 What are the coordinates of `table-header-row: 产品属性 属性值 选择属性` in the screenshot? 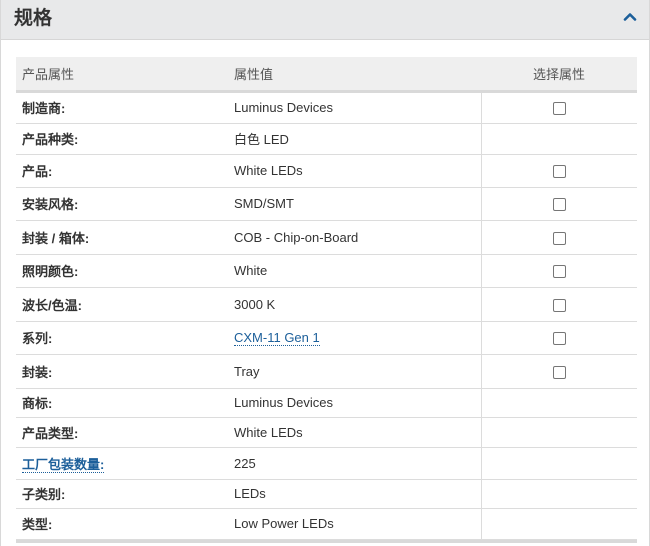 It's located at (326, 74).